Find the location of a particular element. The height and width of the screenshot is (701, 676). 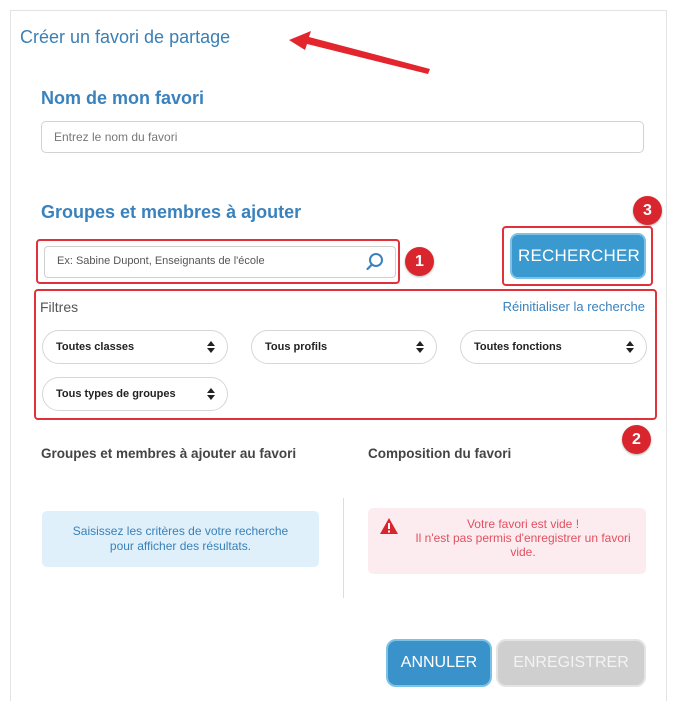

composition-column-title: Composition du favori is located at coordinates (440, 453).